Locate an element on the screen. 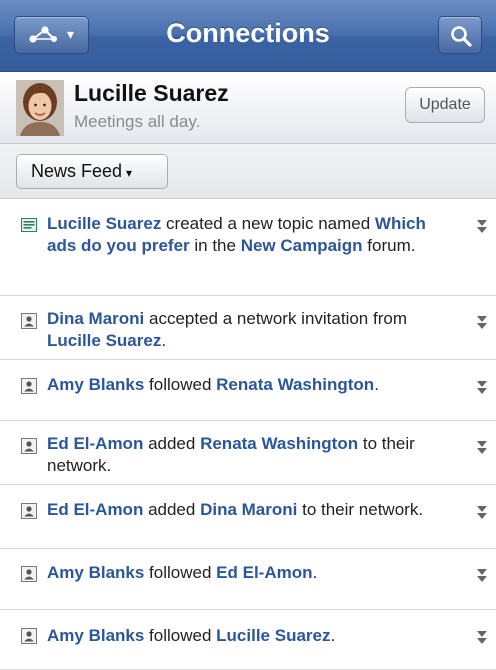  page-title: Connections is located at coordinates (248, 33).